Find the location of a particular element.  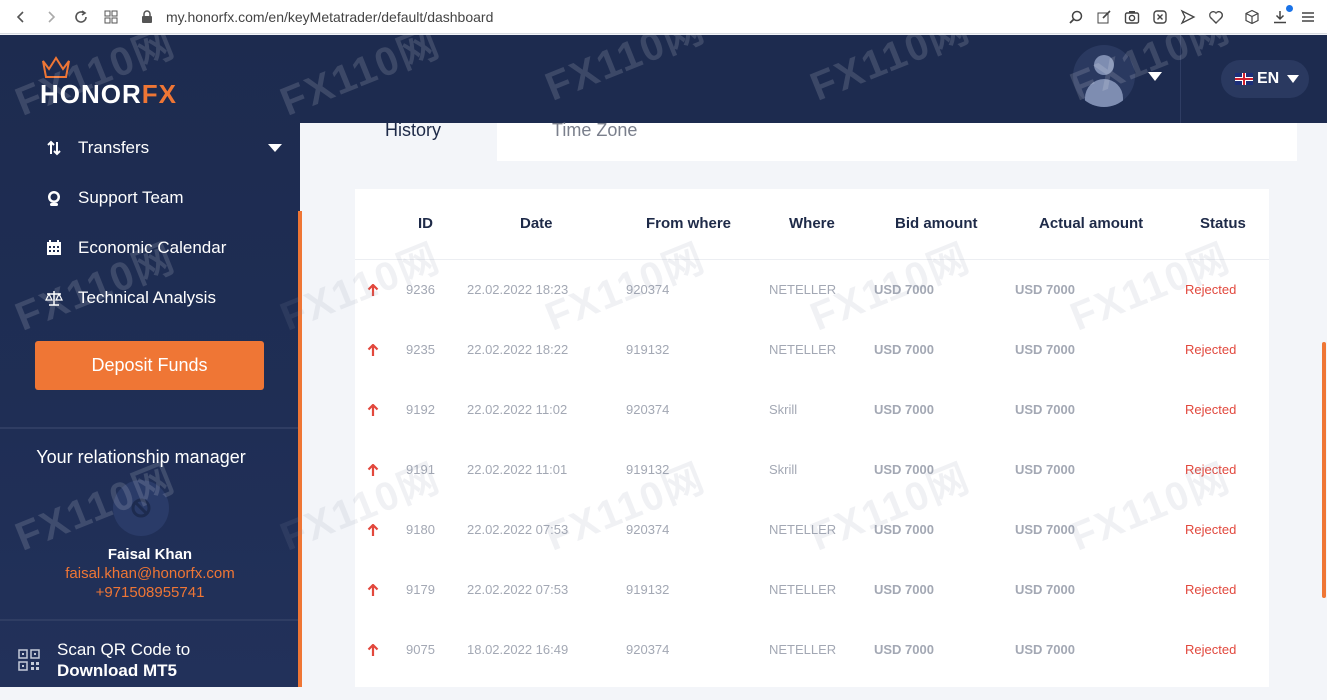

lock-icon is located at coordinates (147, 16).